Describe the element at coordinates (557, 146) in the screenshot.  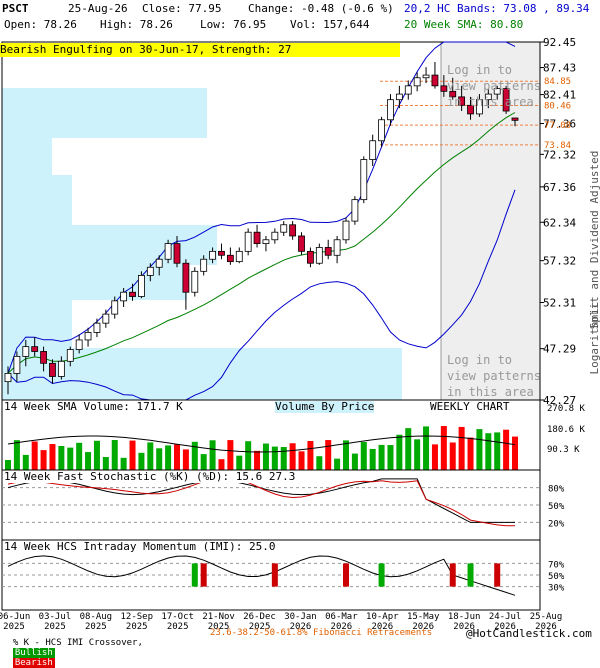
I see `fib-label: 73.84` at that location.